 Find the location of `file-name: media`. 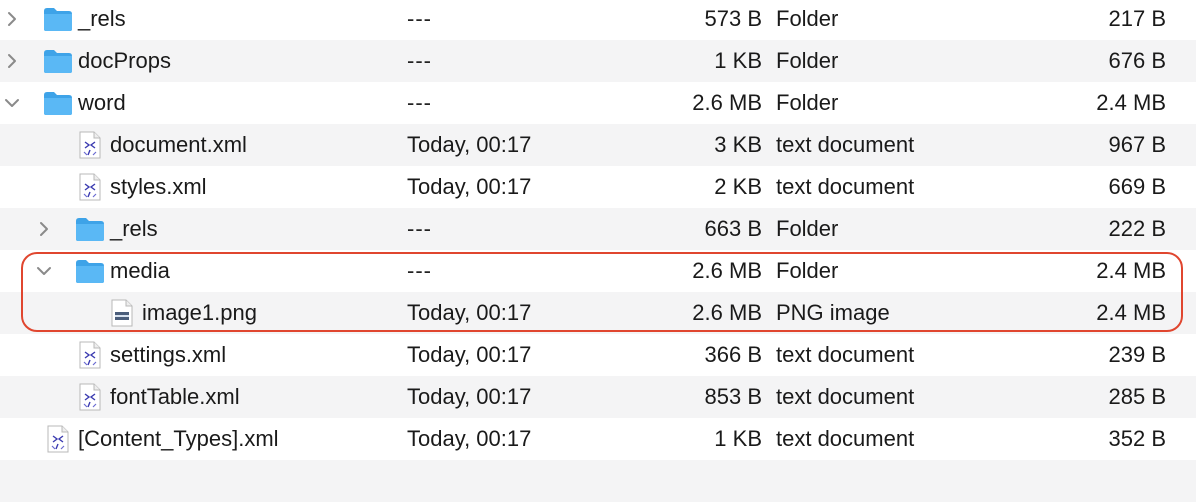

file-name: media is located at coordinates (140, 270).